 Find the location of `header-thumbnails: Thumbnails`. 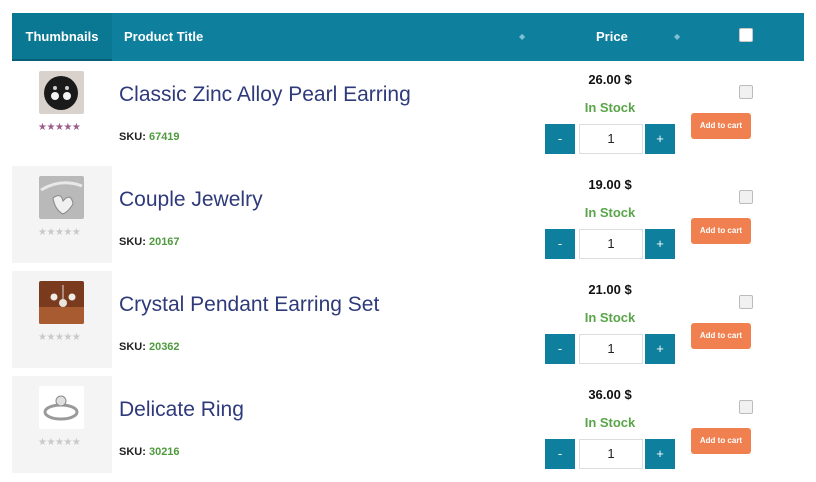

header-thumbnails: Thumbnails is located at coordinates (62, 37).